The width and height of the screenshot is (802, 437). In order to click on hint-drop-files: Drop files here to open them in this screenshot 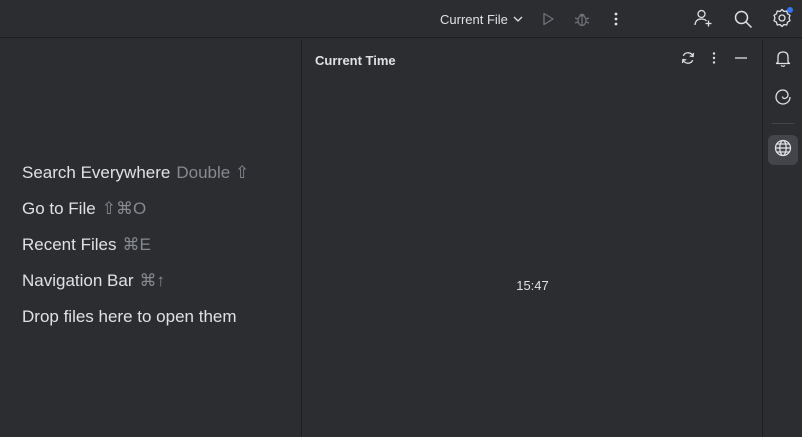, I will do `click(135, 324)`.